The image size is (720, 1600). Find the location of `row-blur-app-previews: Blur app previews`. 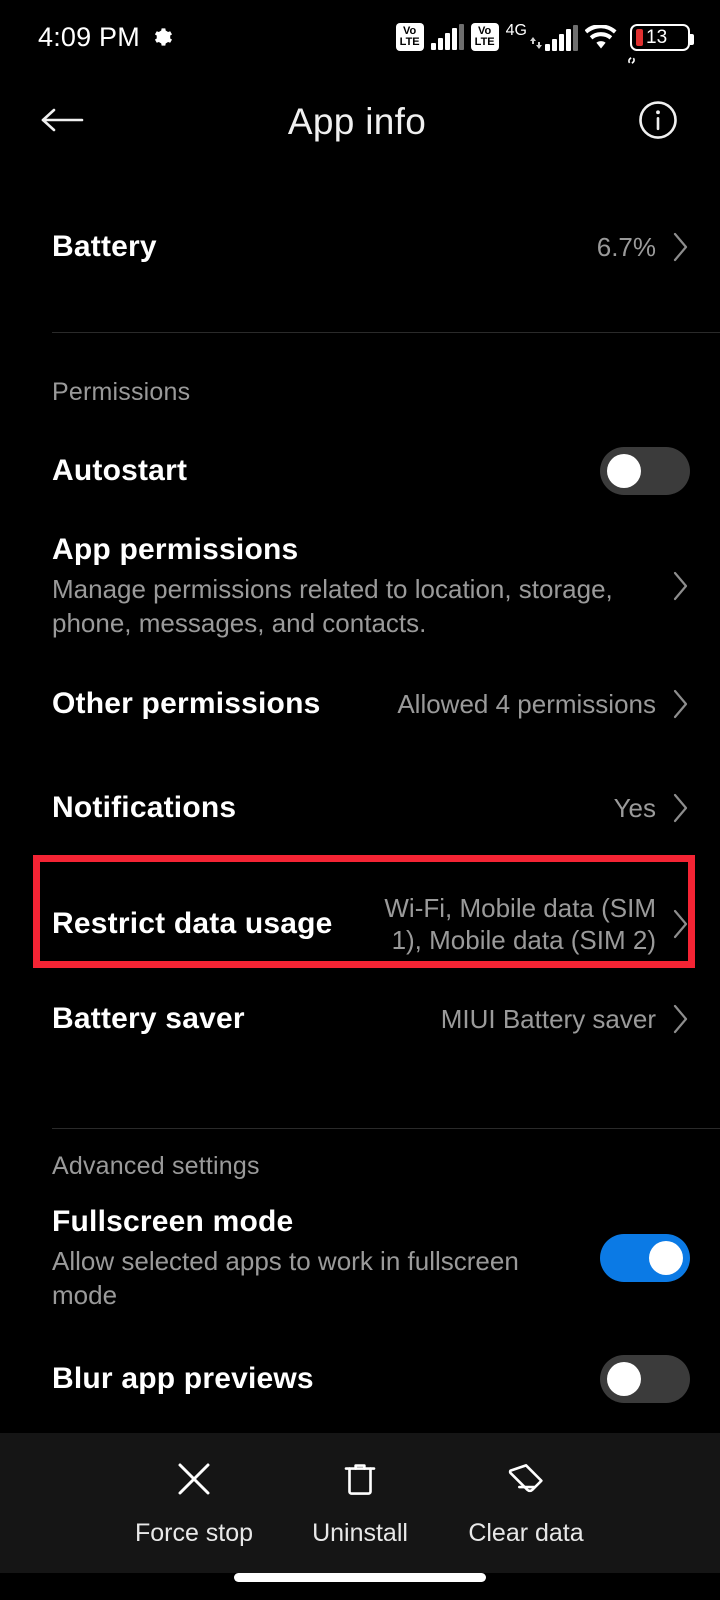

row-blur-app-previews: Blur app previews is located at coordinates (360, 1379).